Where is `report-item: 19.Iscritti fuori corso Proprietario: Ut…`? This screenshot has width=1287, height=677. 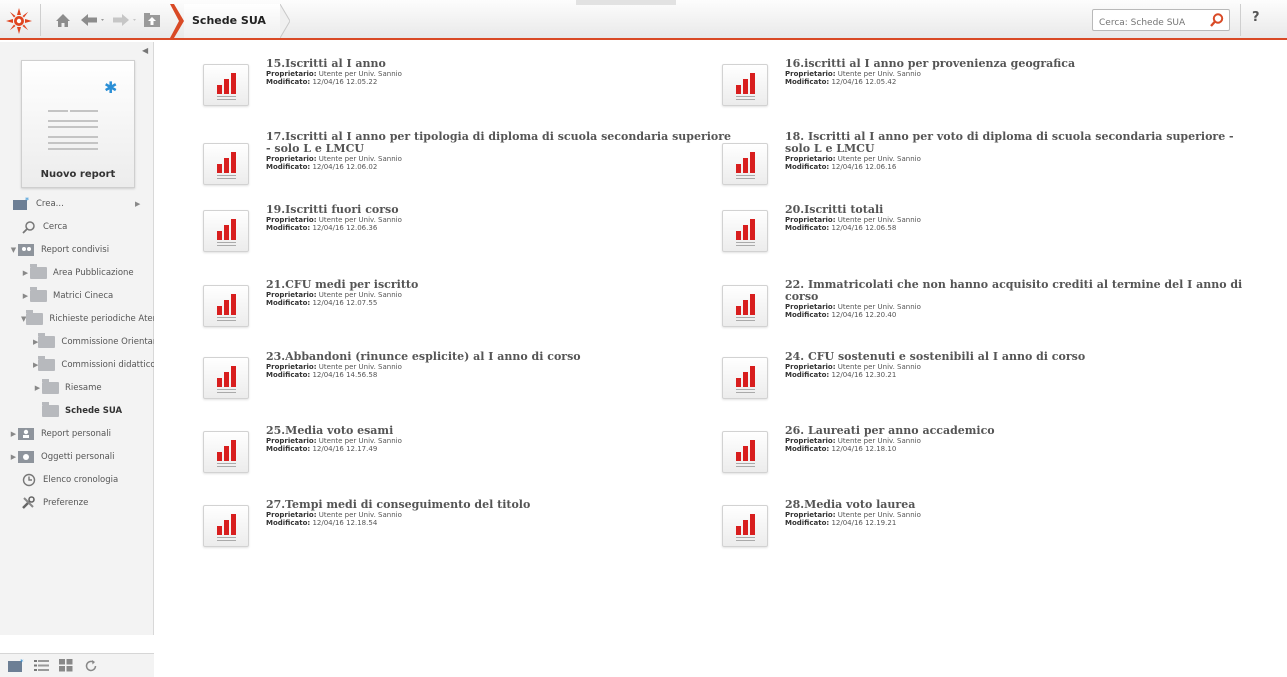 report-item: 19.Iscritti fuori corso Proprietario: Ut… is located at coordinates (463, 234).